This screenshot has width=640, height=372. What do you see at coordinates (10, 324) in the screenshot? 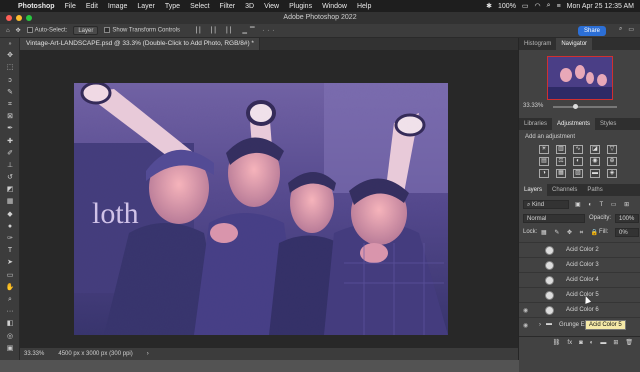
I see `color-swatches-icon: ◧` at bounding box center [10, 324].